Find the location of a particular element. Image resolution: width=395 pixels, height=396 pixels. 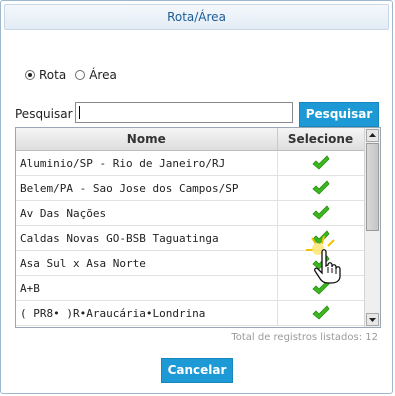

search-label: Pesquisar is located at coordinates (44, 114).